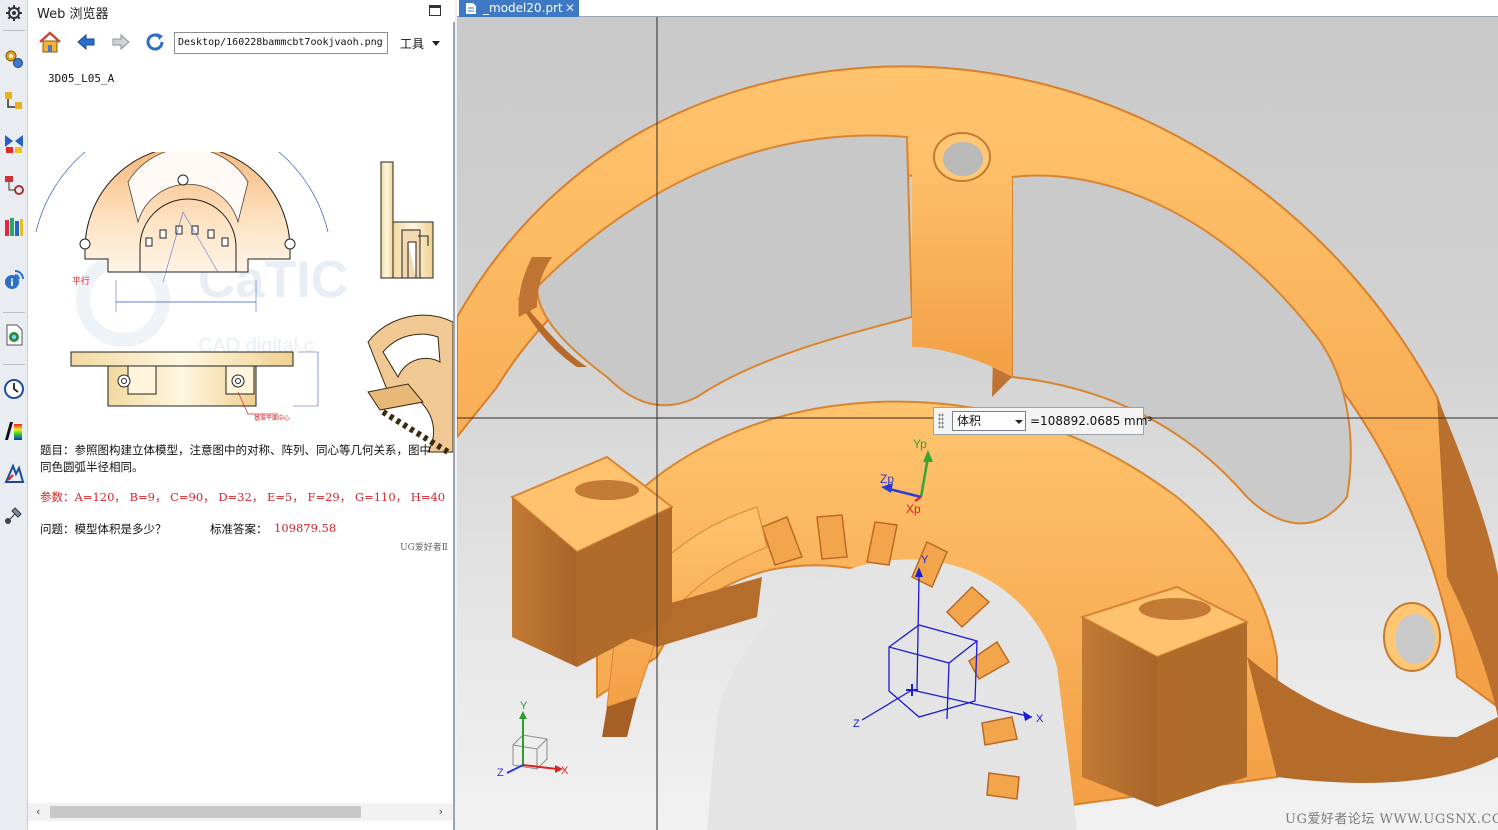 The width and height of the screenshot is (1498, 830). What do you see at coordinates (1391, 819) in the screenshot?
I see `forum-watermark: UG爱好者论坛 WWW.UGSNX.COM` at bounding box center [1391, 819].